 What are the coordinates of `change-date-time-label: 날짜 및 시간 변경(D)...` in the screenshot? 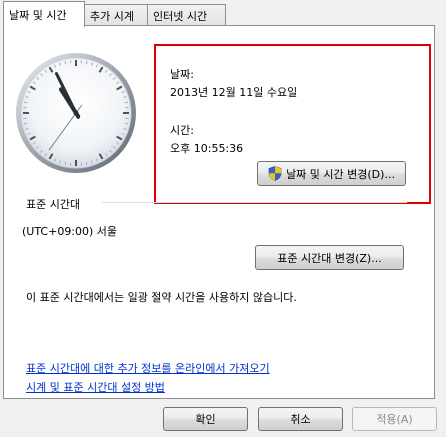 It's located at (340, 174).